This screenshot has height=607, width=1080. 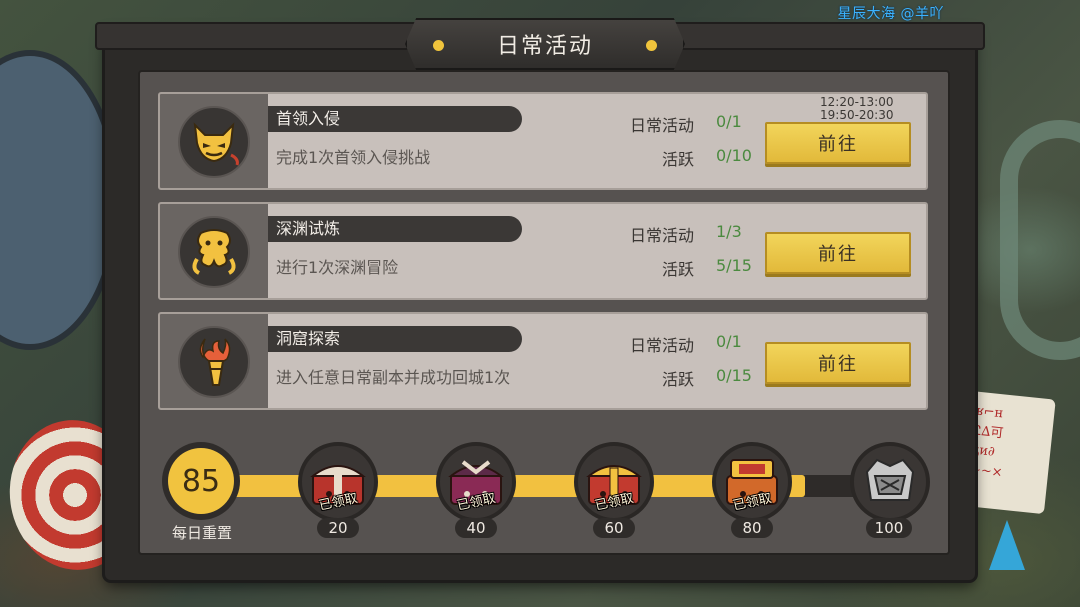 What do you see at coordinates (214, 362) in the screenshot?
I see `torch-icon` at bounding box center [214, 362].